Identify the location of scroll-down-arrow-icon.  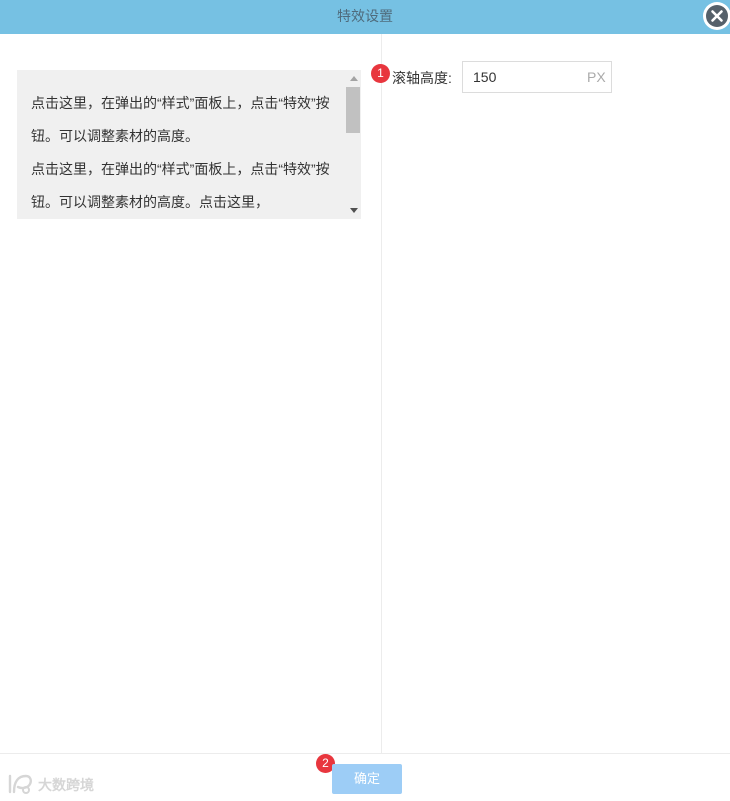
(354, 210).